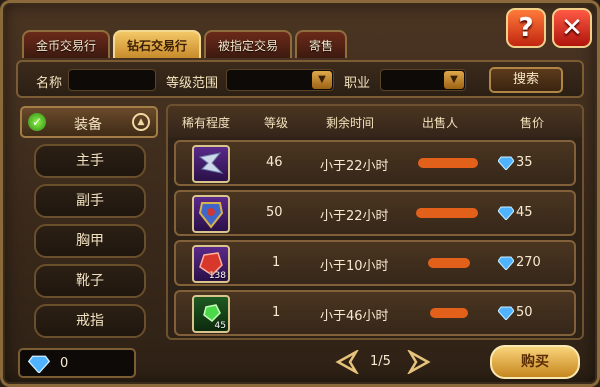  I want to click on tab-designated-trade: 被指定交易, so click(248, 44).